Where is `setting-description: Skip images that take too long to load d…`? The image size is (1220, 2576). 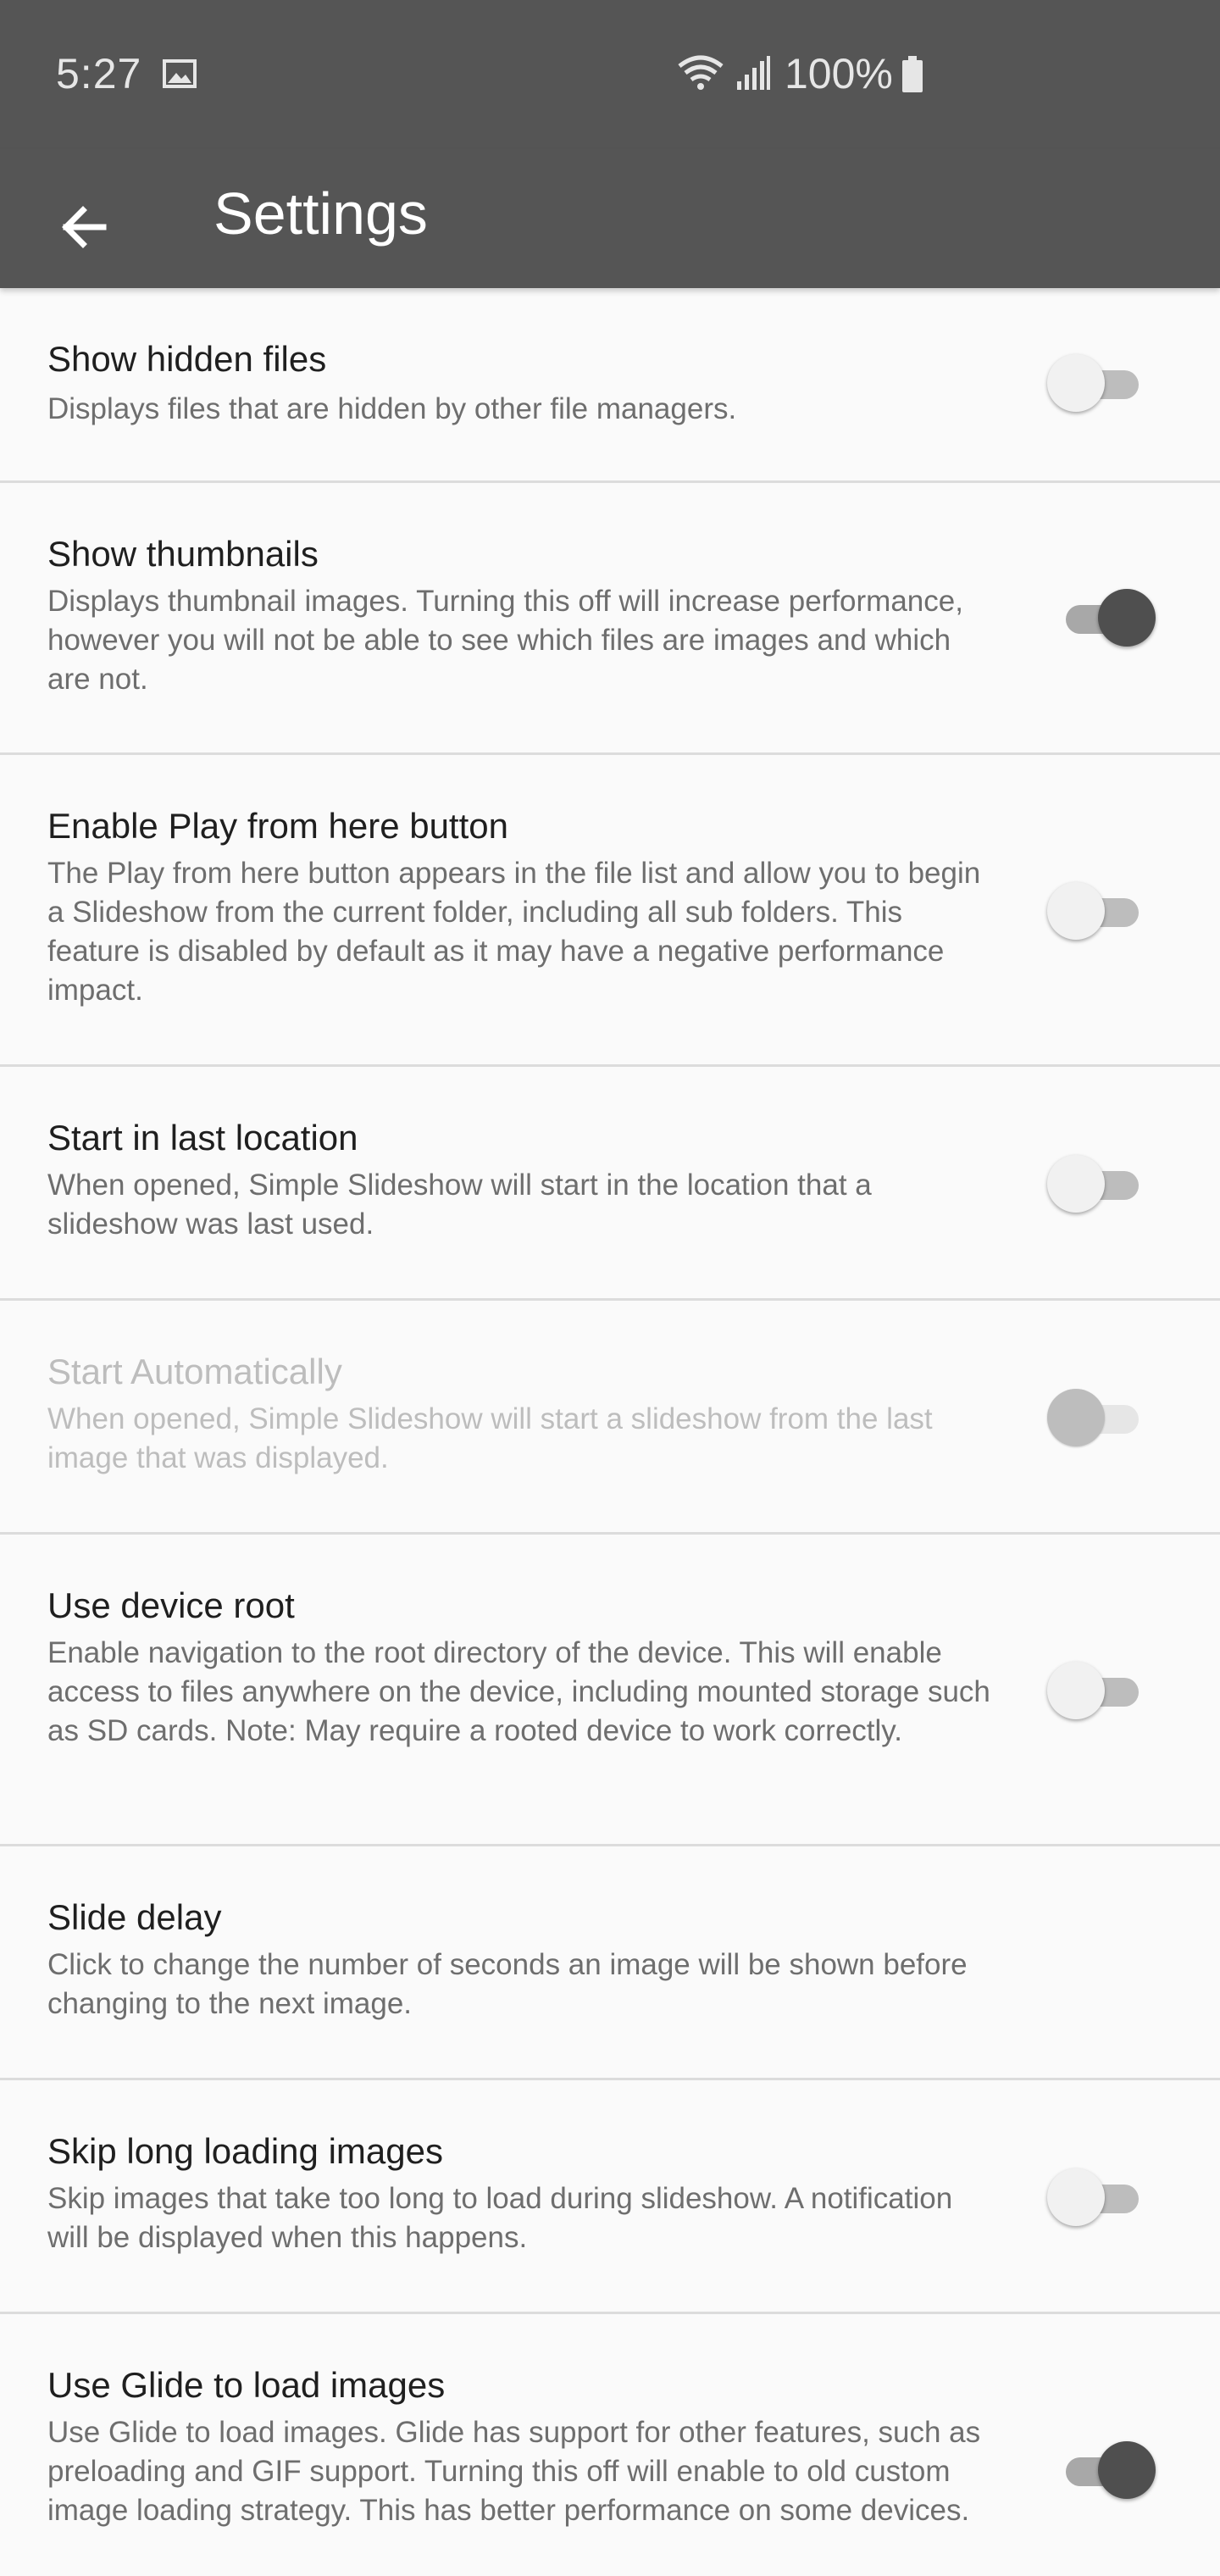 setting-description: Skip images that take too long to load d… is located at coordinates (500, 2218).